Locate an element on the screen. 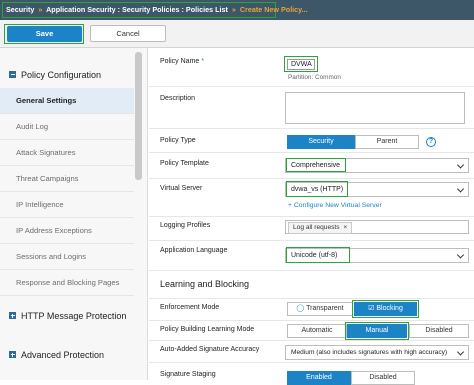 The image size is (474, 385). sidebar-section-label: Policy Configuration is located at coordinates (61, 75).